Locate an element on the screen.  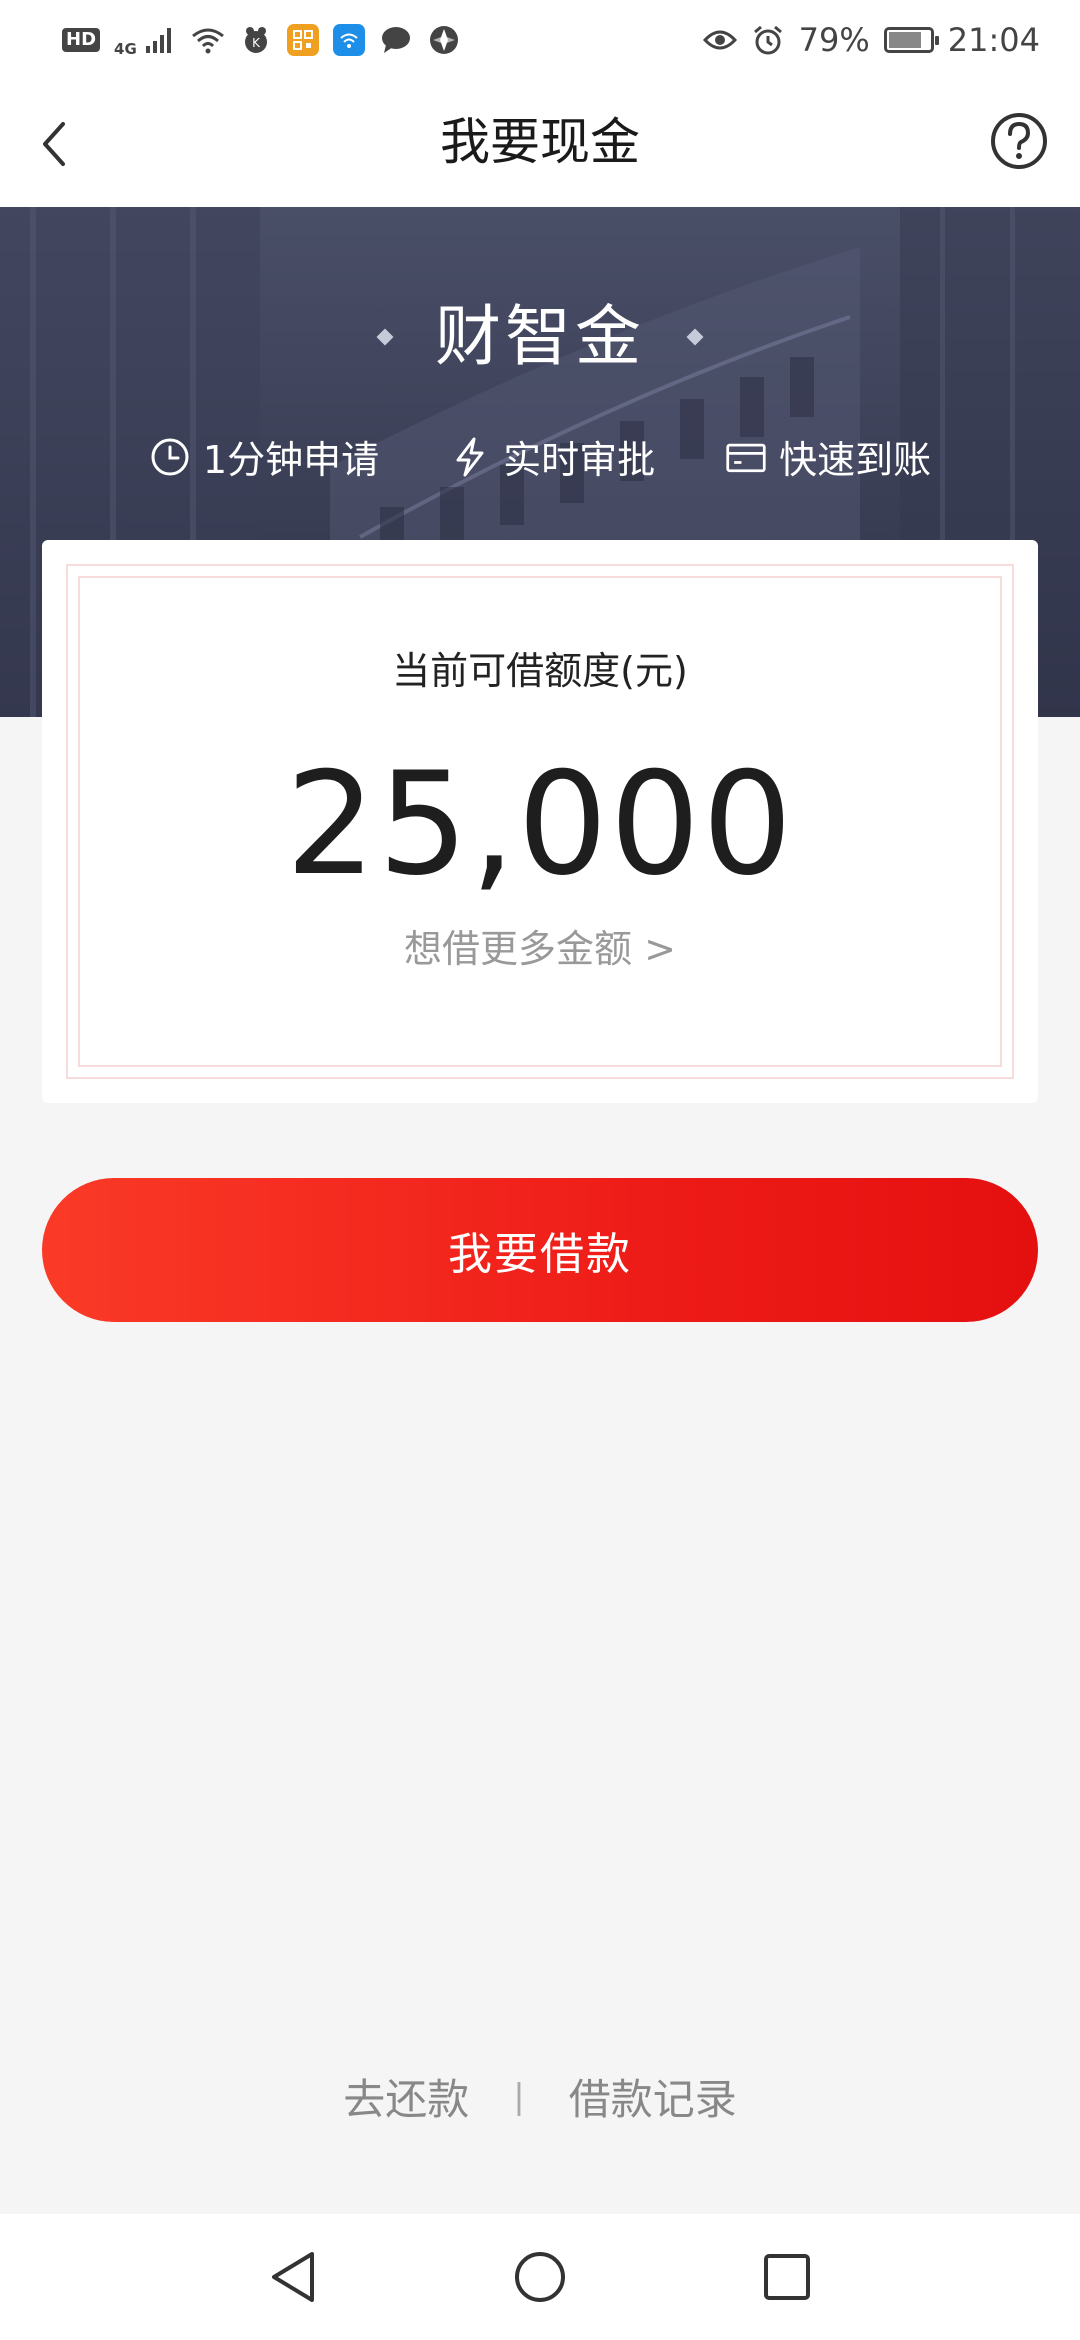
status-bar: HD 4G K 79% 21:04 is located at coordinates (540, 40).